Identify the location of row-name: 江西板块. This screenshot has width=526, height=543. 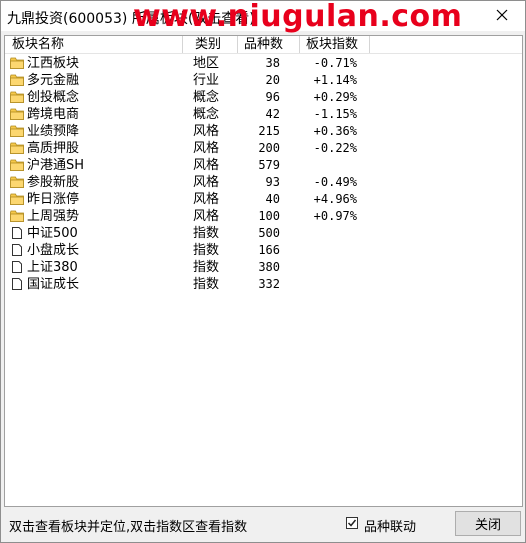
(53, 63).